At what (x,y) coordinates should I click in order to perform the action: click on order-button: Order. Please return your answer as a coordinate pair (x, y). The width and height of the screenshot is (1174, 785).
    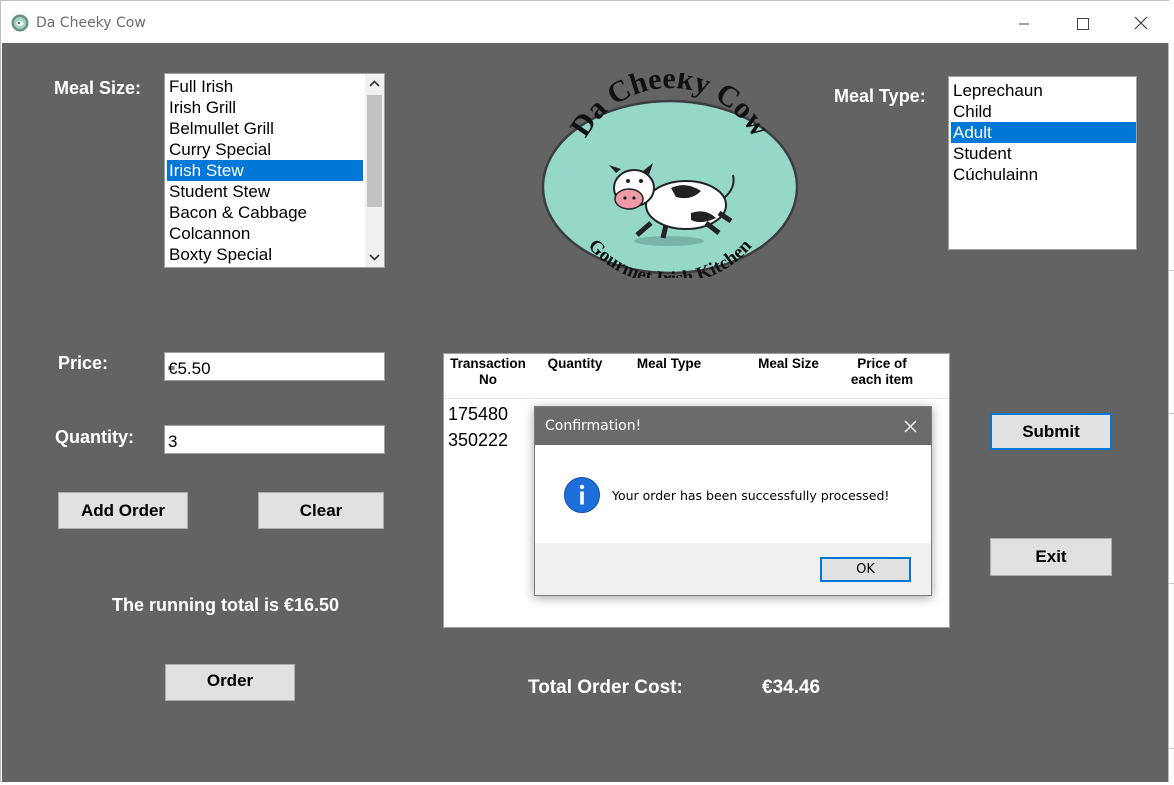
    Looking at the image, I should click on (230, 682).